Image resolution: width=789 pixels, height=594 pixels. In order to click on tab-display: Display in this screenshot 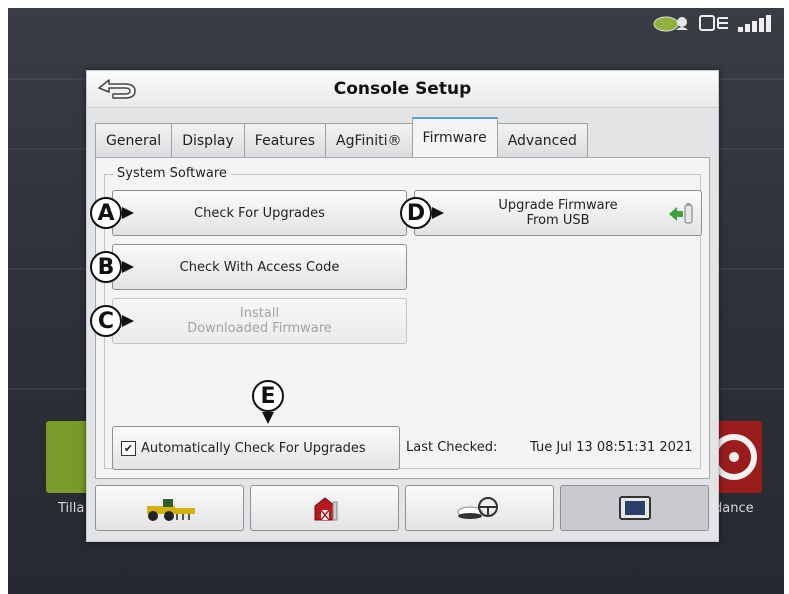, I will do `click(208, 140)`.